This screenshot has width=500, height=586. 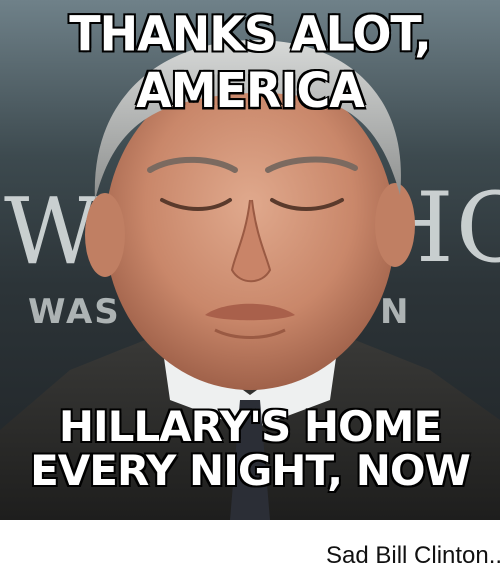 What do you see at coordinates (250, 61) in the screenshot?
I see `top-caption: THANKS ALOT, AMERICA` at bounding box center [250, 61].